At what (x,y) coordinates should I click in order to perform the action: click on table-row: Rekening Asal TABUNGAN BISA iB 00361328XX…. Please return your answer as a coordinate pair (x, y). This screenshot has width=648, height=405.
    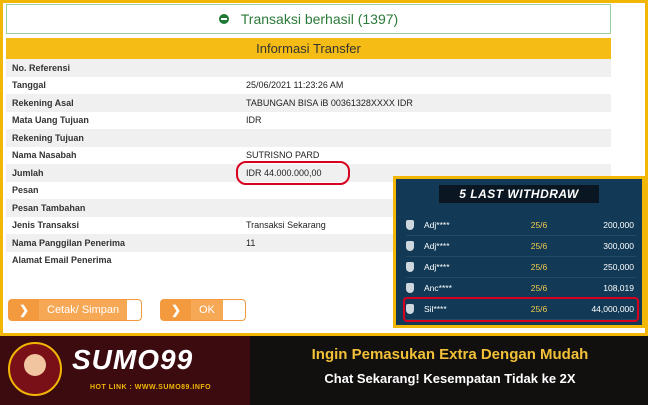
    Looking at the image, I should click on (308, 103).